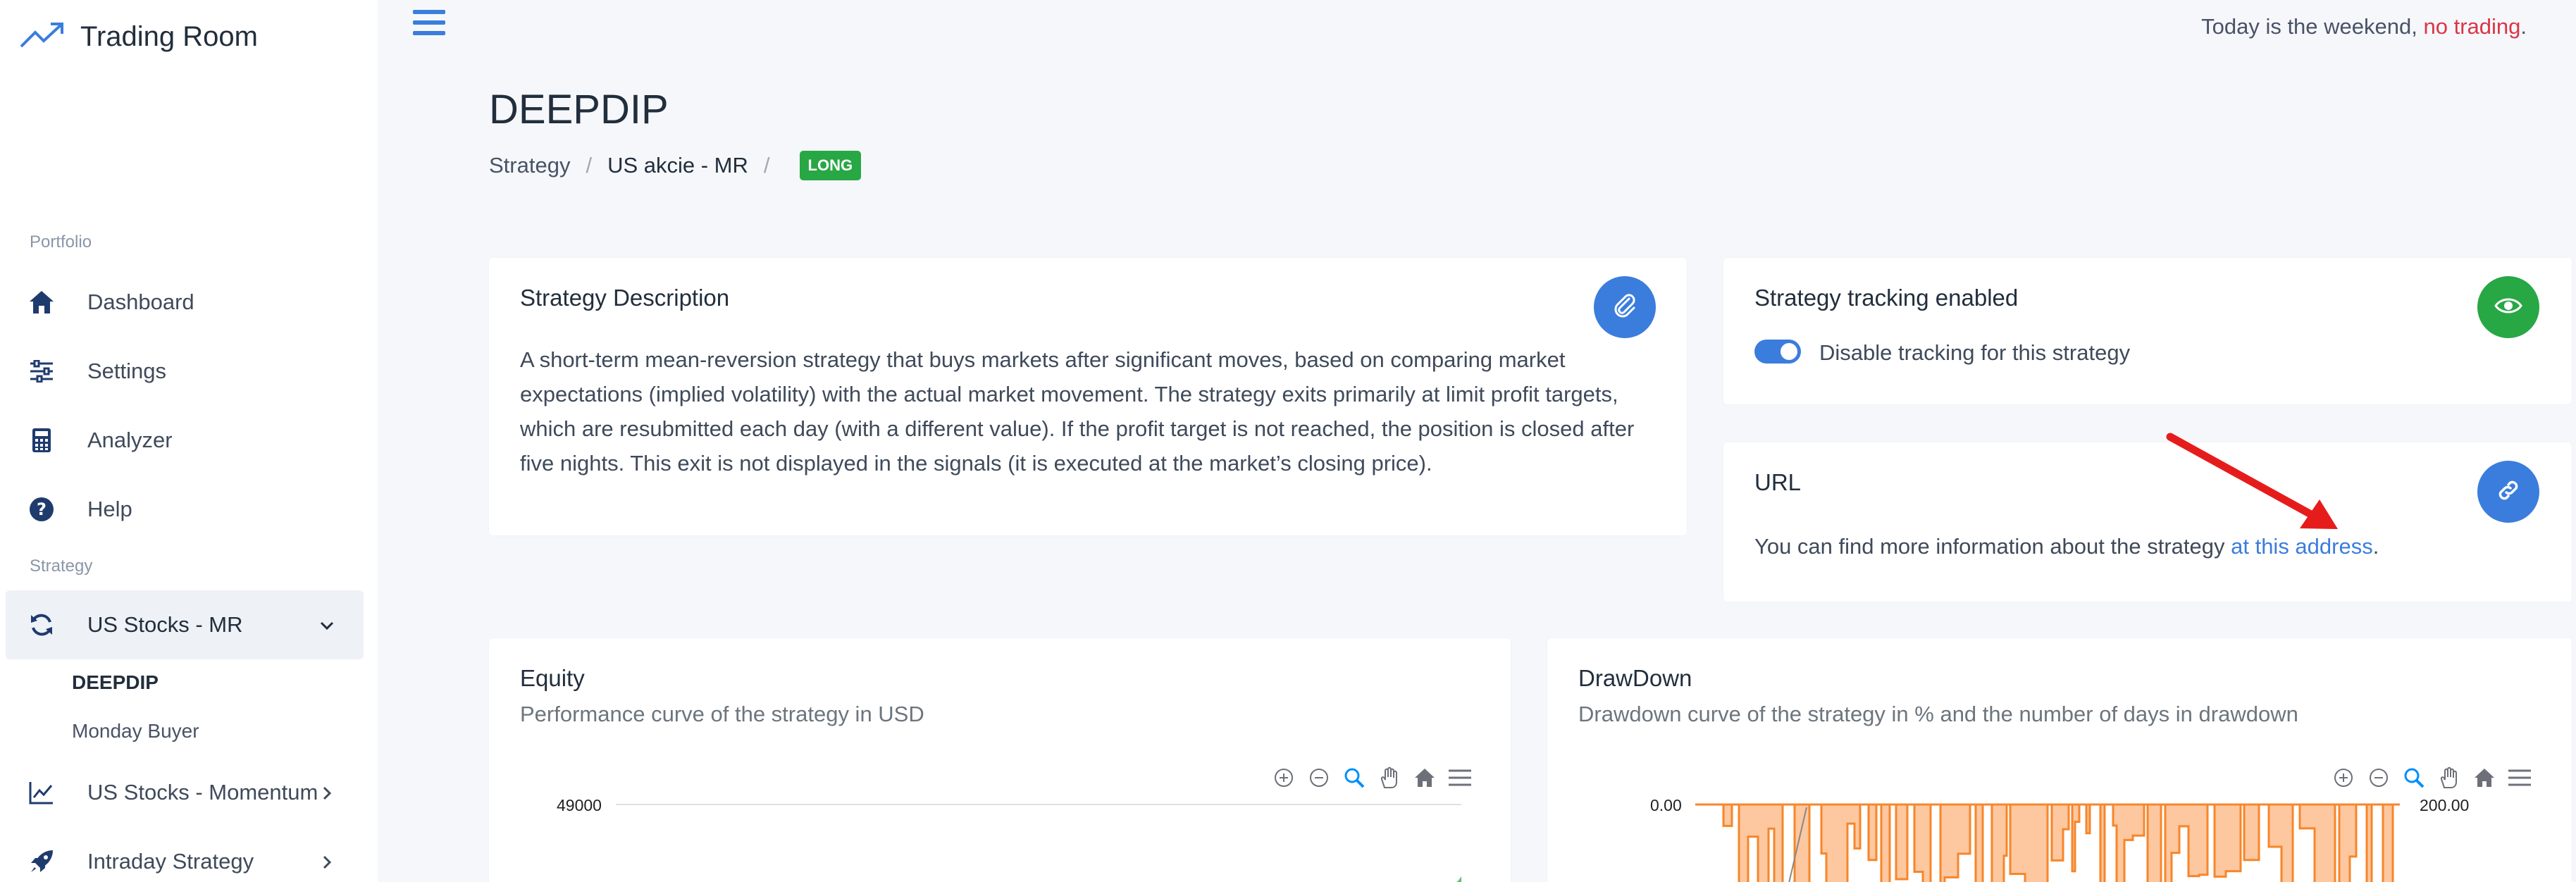 The width and height of the screenshot is (2576, 882). I want to click on tracking-toggle-label: Disable tracking for this strategy, so click(1975, 352).